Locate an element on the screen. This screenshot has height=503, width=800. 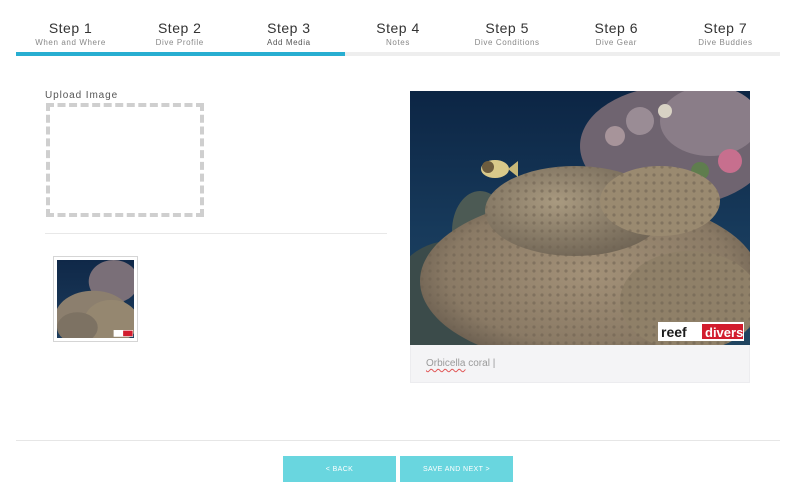
step-6: Step 6 Dive Gear is located at coordinates (616, 26).